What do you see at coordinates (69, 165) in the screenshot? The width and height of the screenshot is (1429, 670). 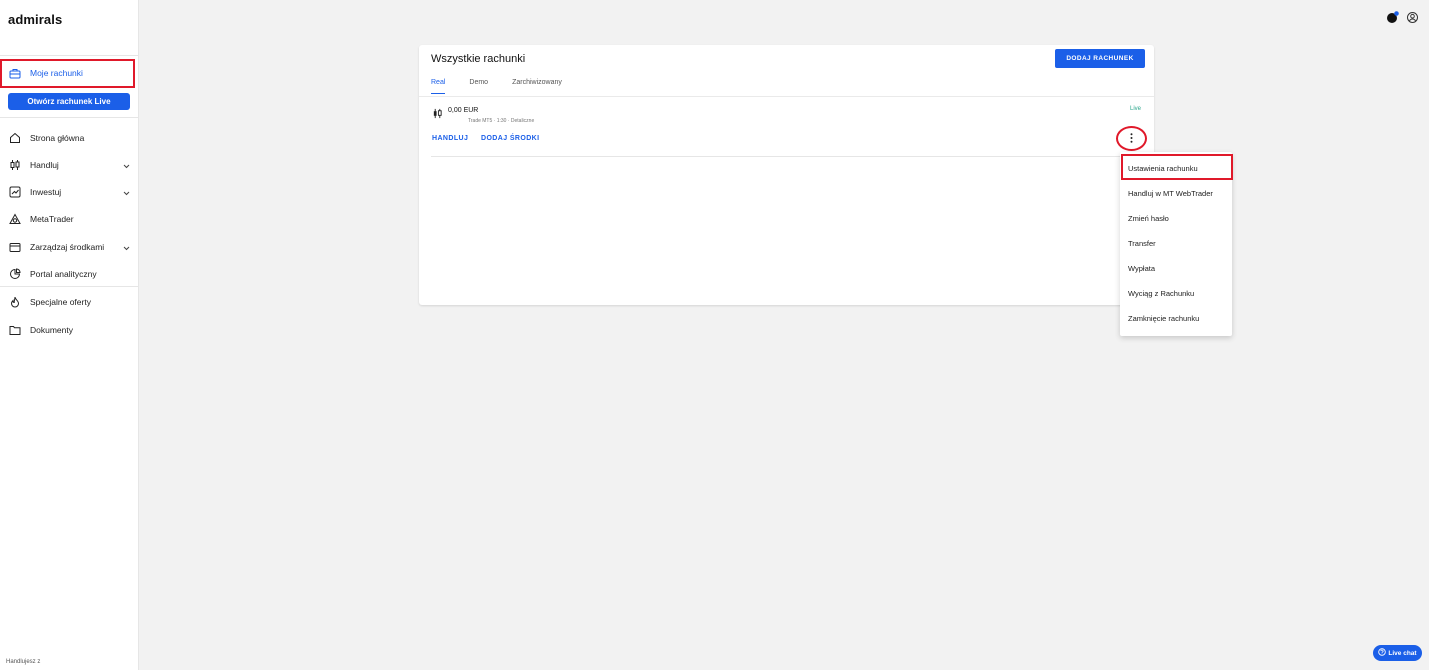 I see `sidebar-item-trade: Handluj` at bounding box center [69, 165].